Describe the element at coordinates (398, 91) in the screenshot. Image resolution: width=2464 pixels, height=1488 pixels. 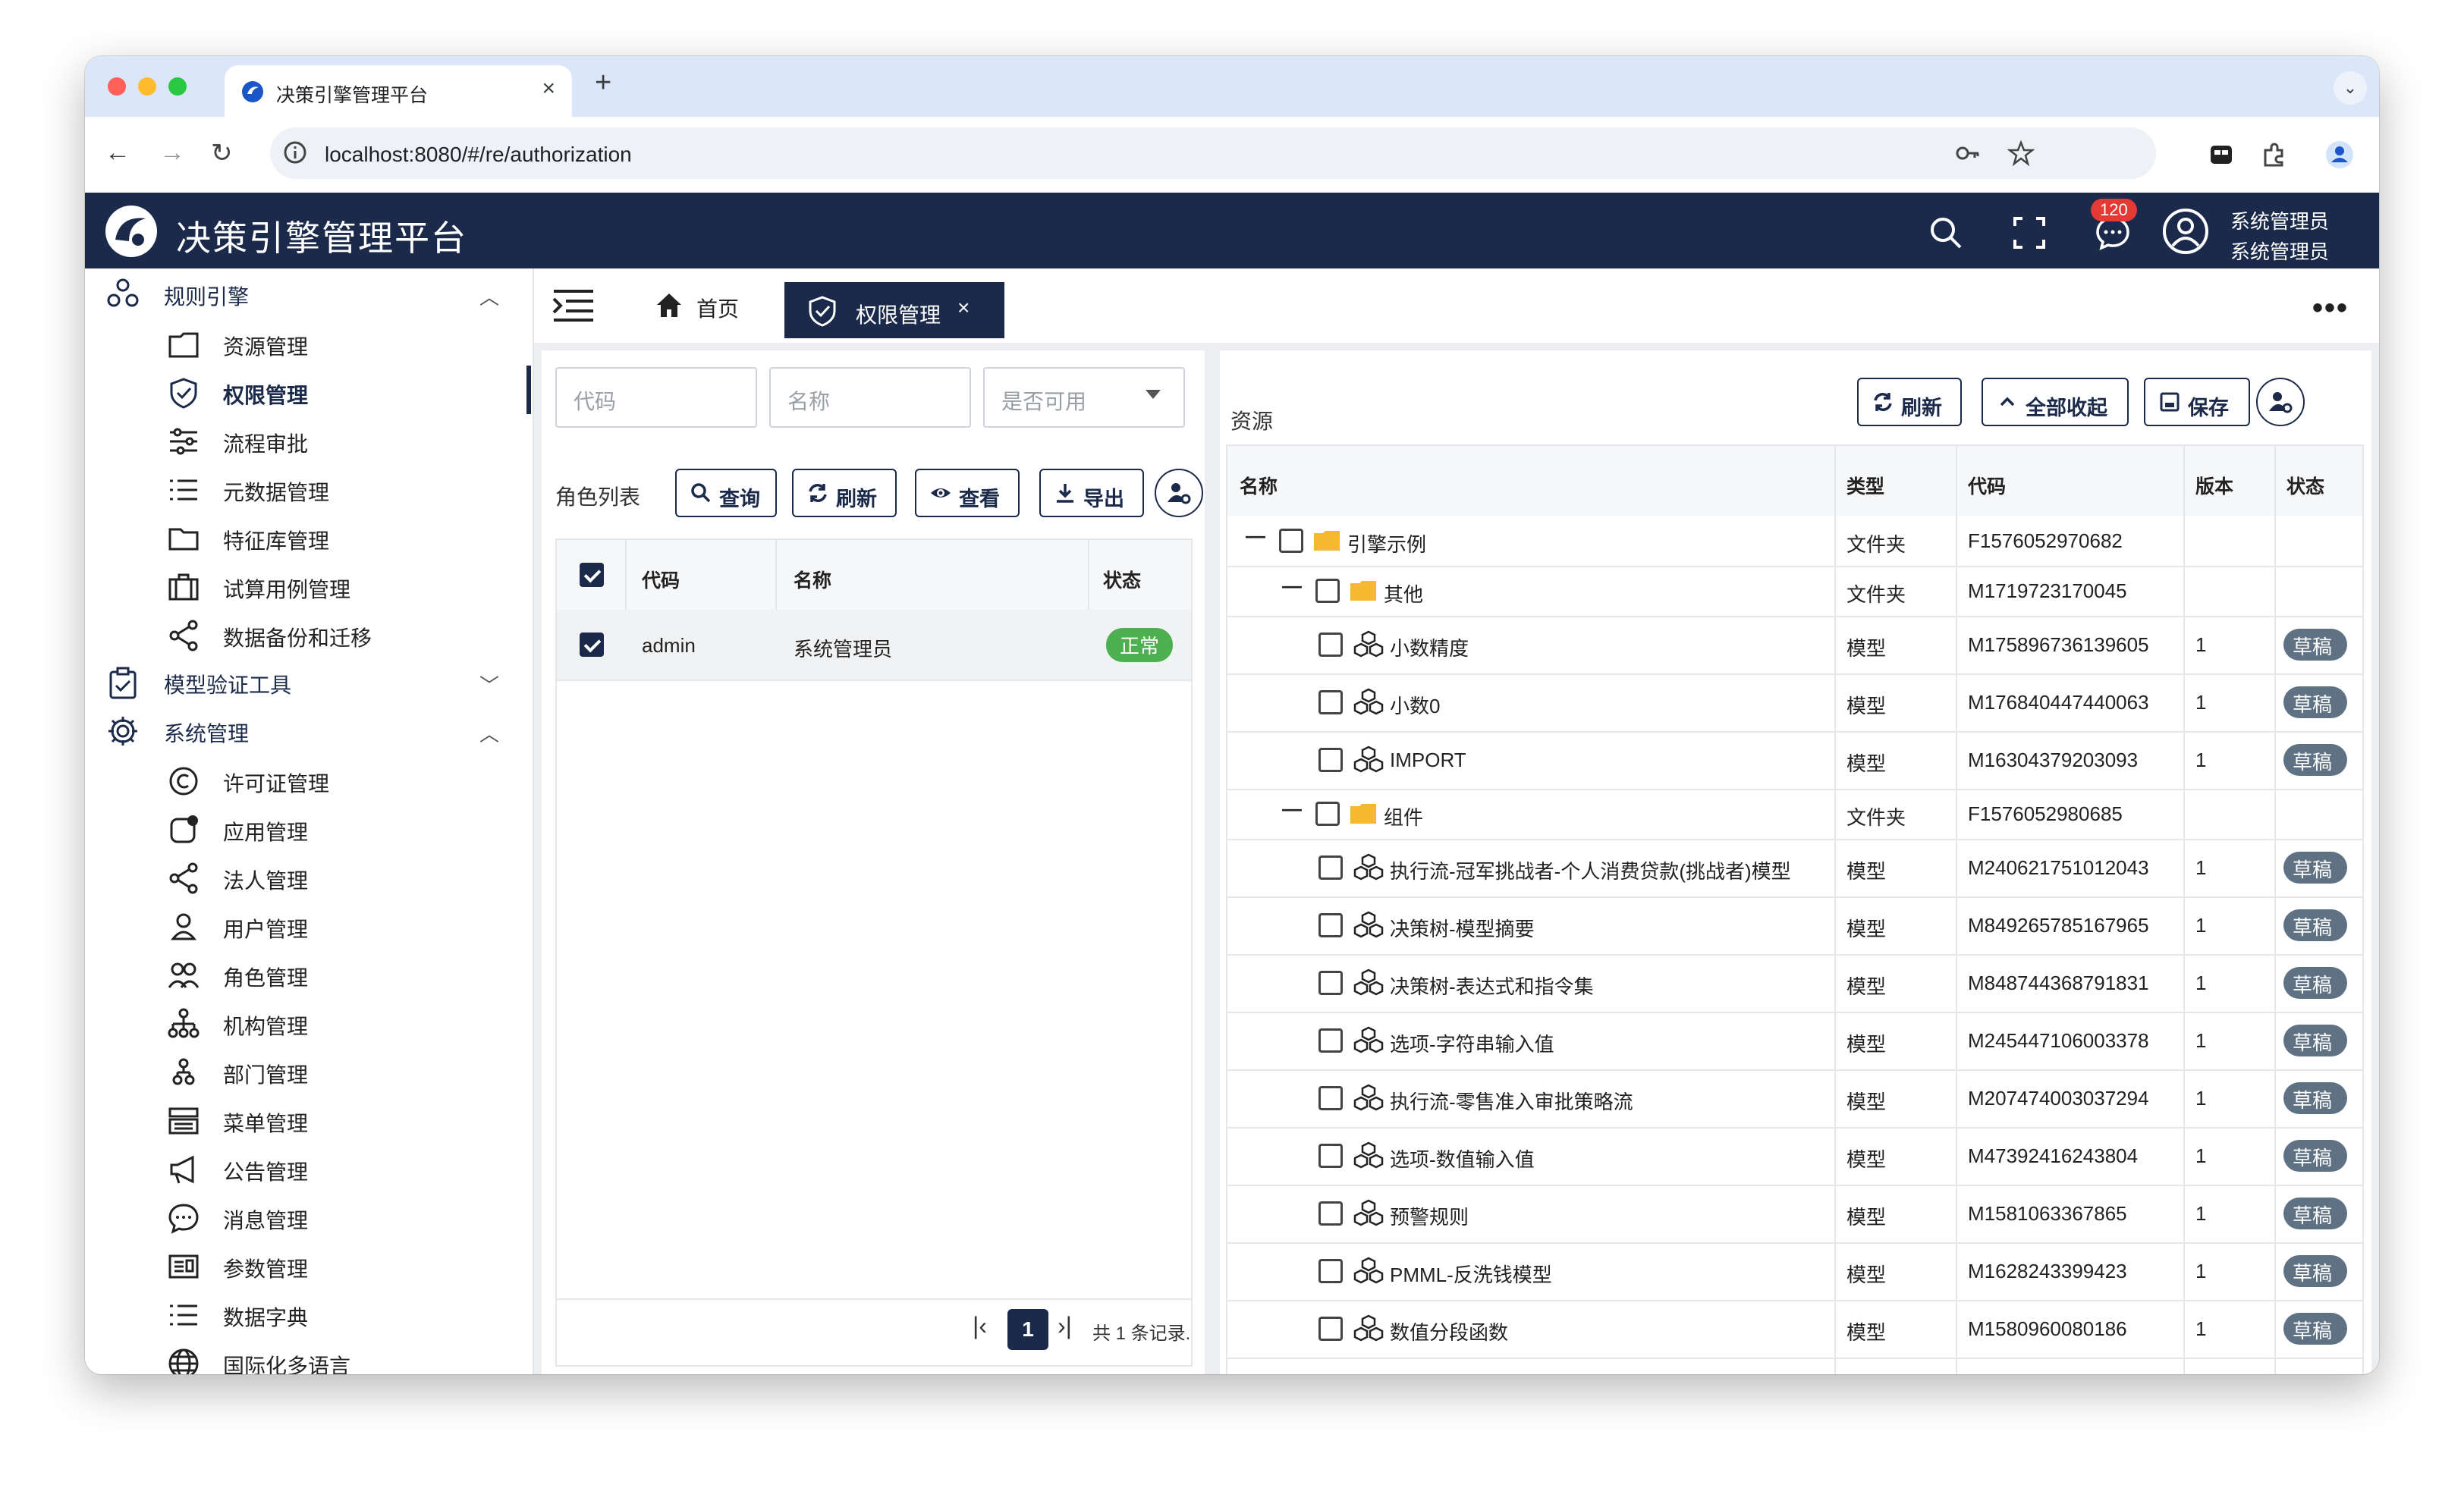
I see `browser-tab: 决策引擎管理平台 ×` at that location.